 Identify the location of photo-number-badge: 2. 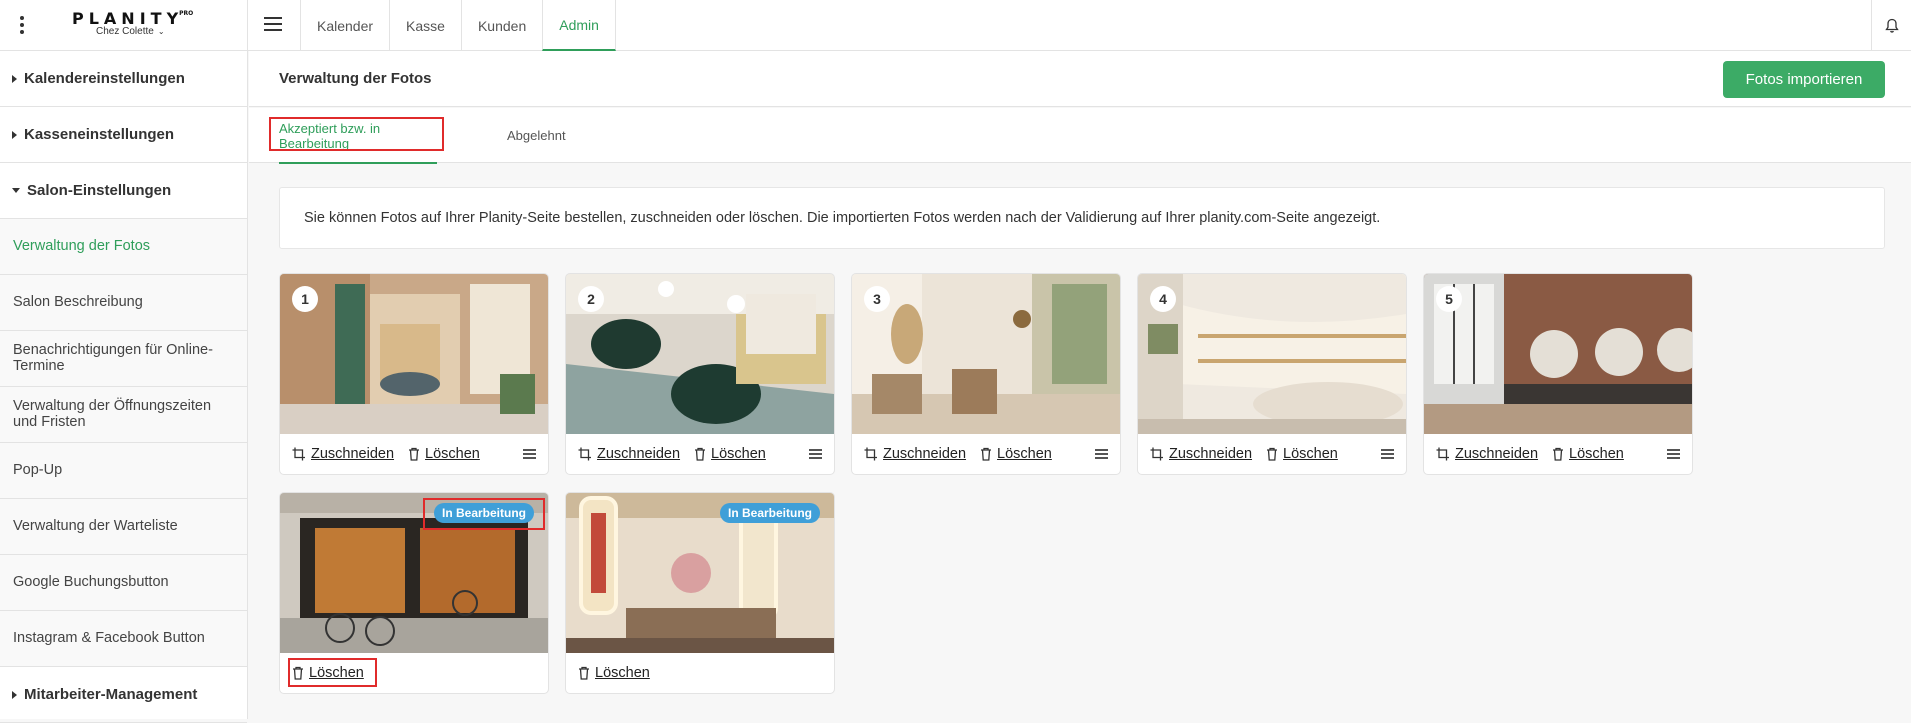
(591, 299).